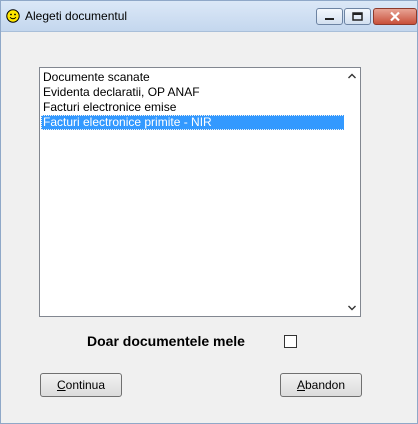  I want to click on abandon-label: bandon, so click(325, 385).